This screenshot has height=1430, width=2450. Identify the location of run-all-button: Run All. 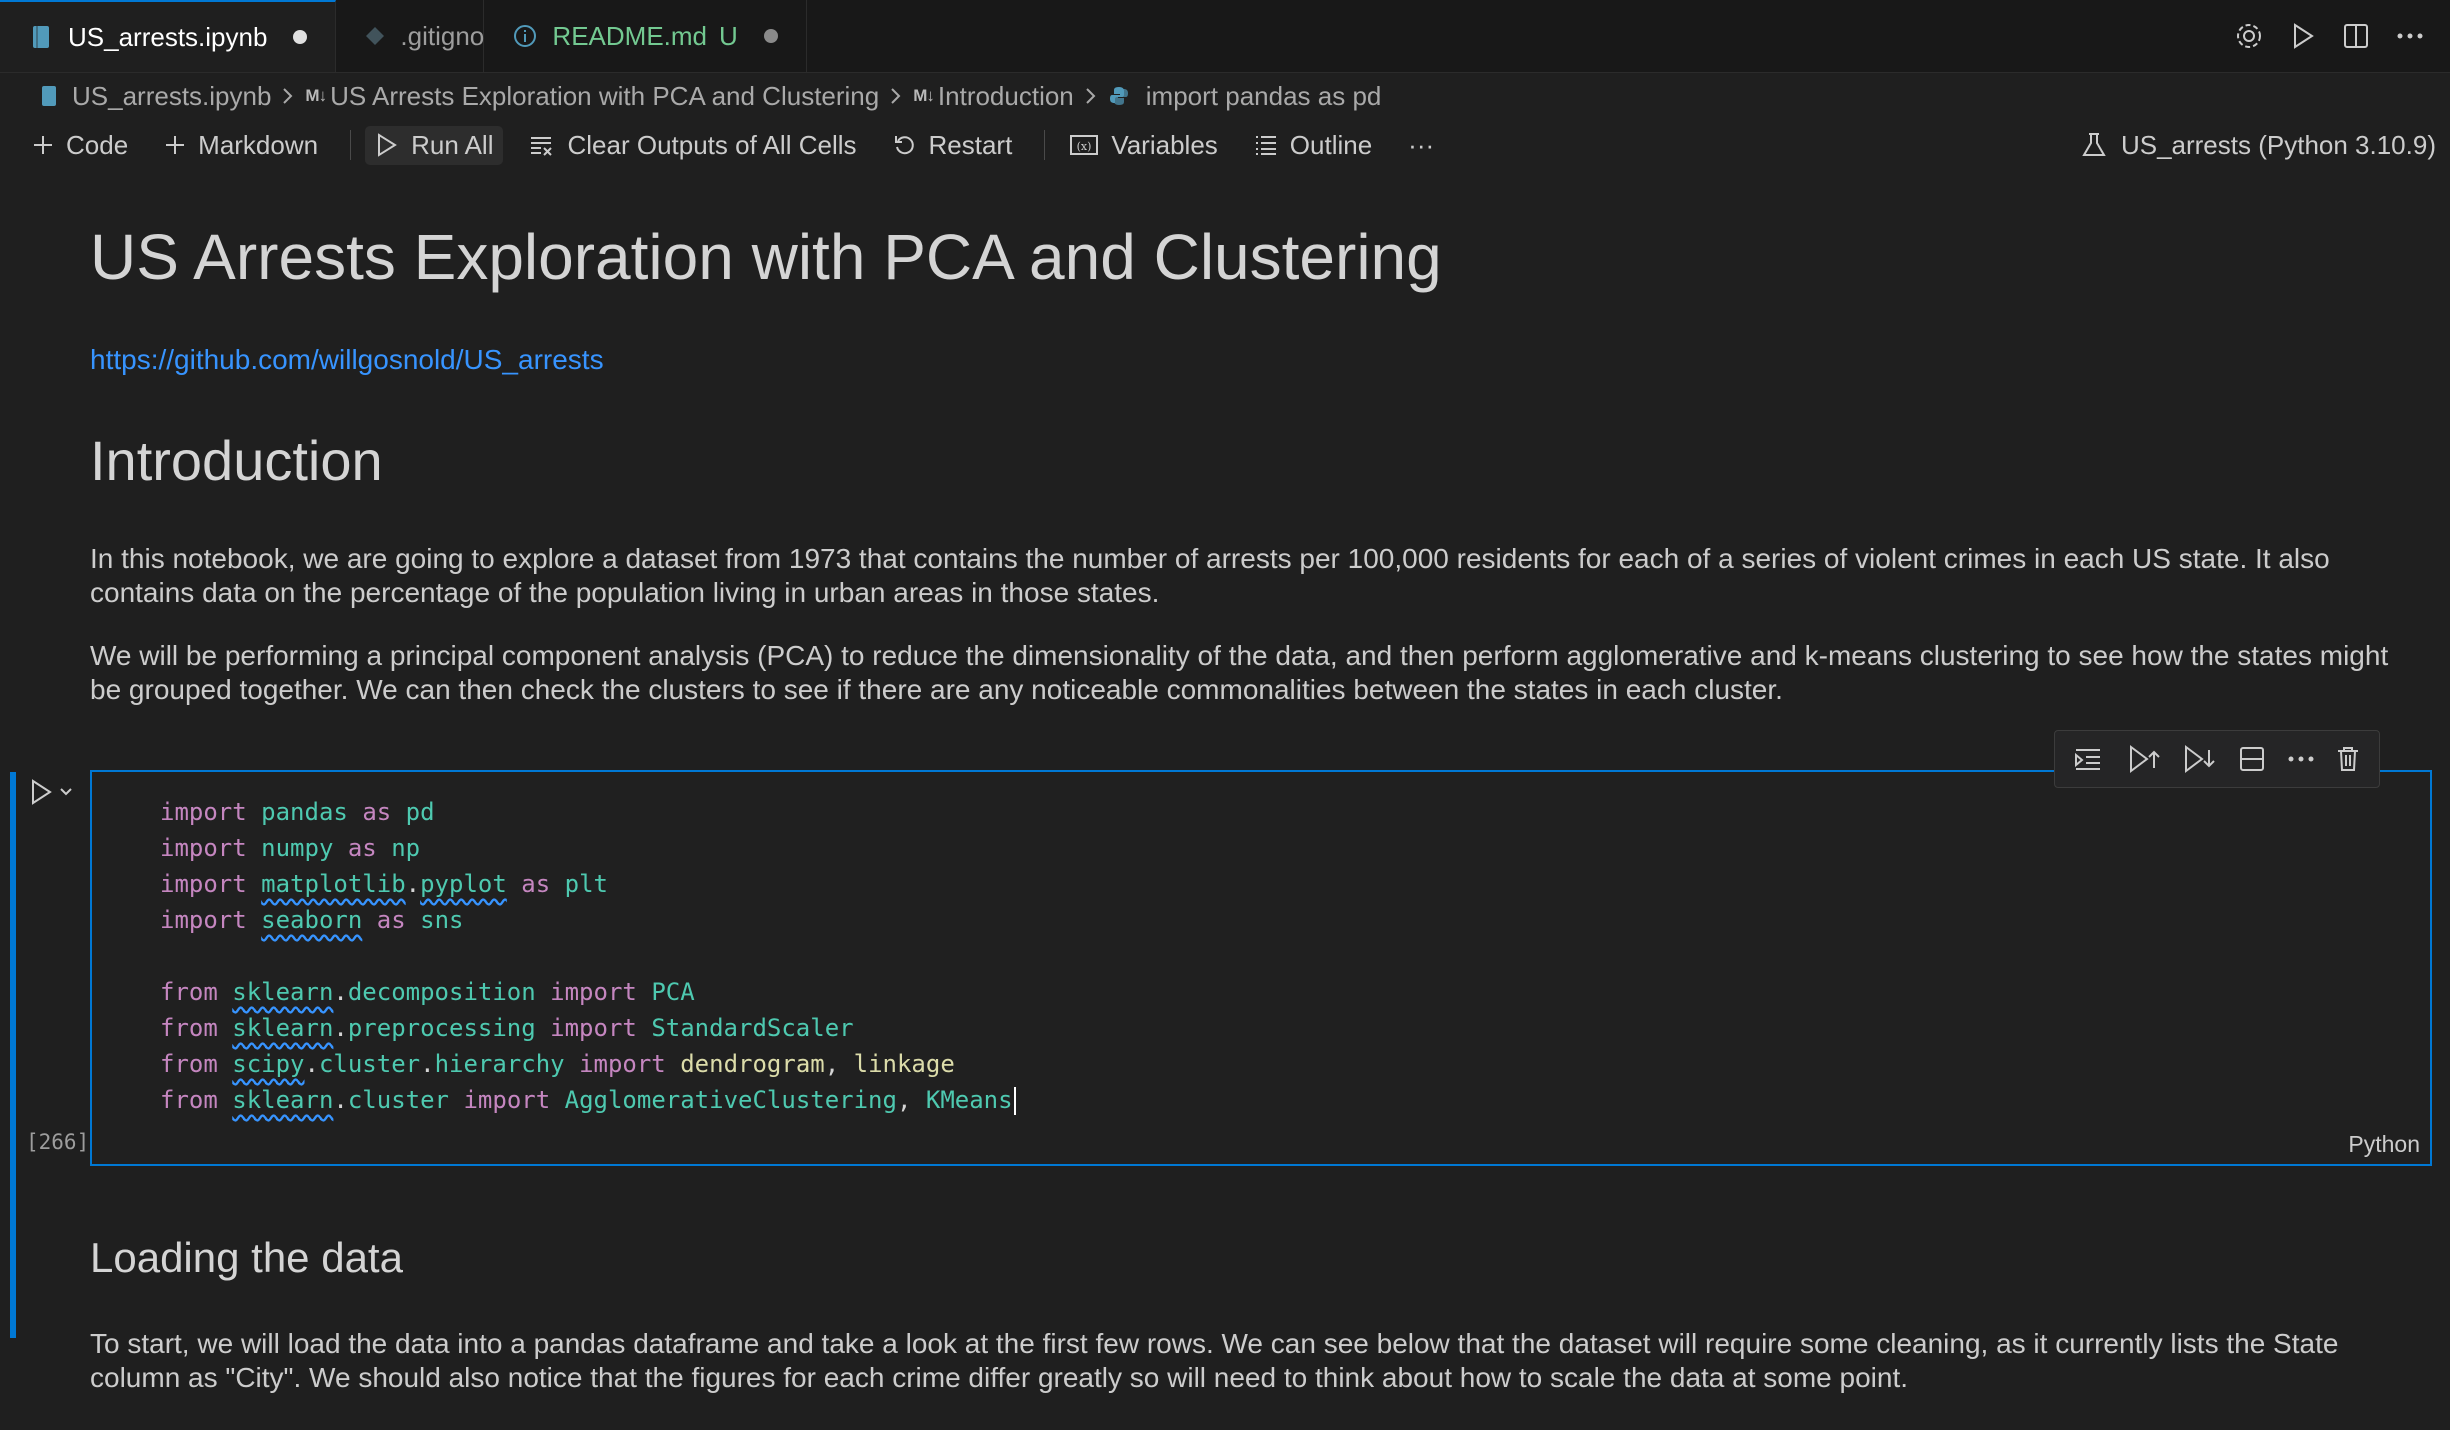
(434, 145).